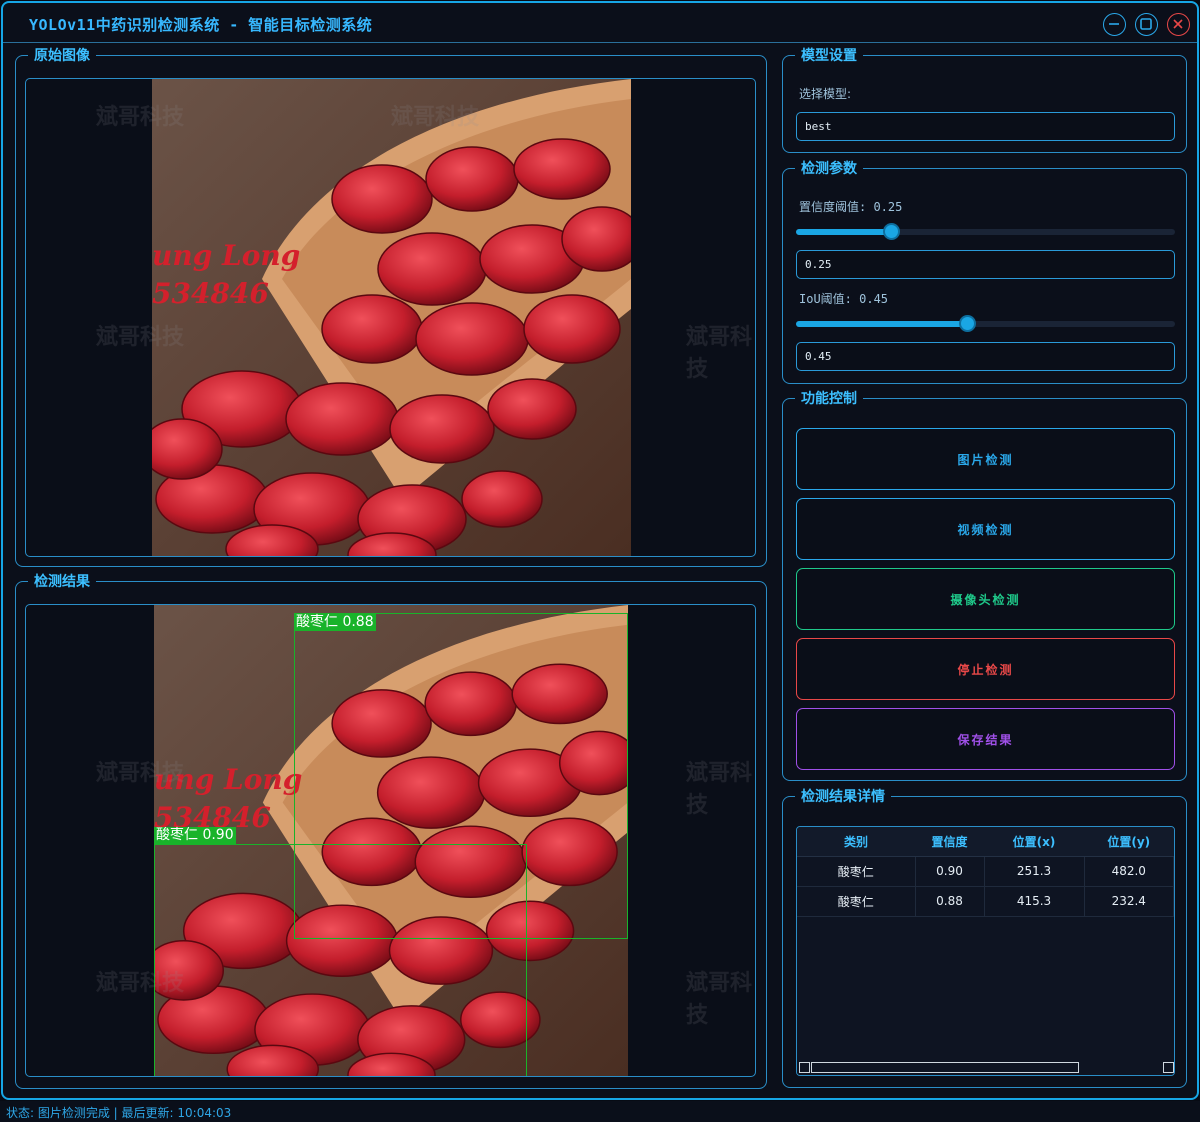  What do you see at coordinates (600, 1111) in the screenshot?
I see `status-bar: 状态: 图片检测完成 | 最后更新: 10:04:03` at bounding box center [600, 1111].